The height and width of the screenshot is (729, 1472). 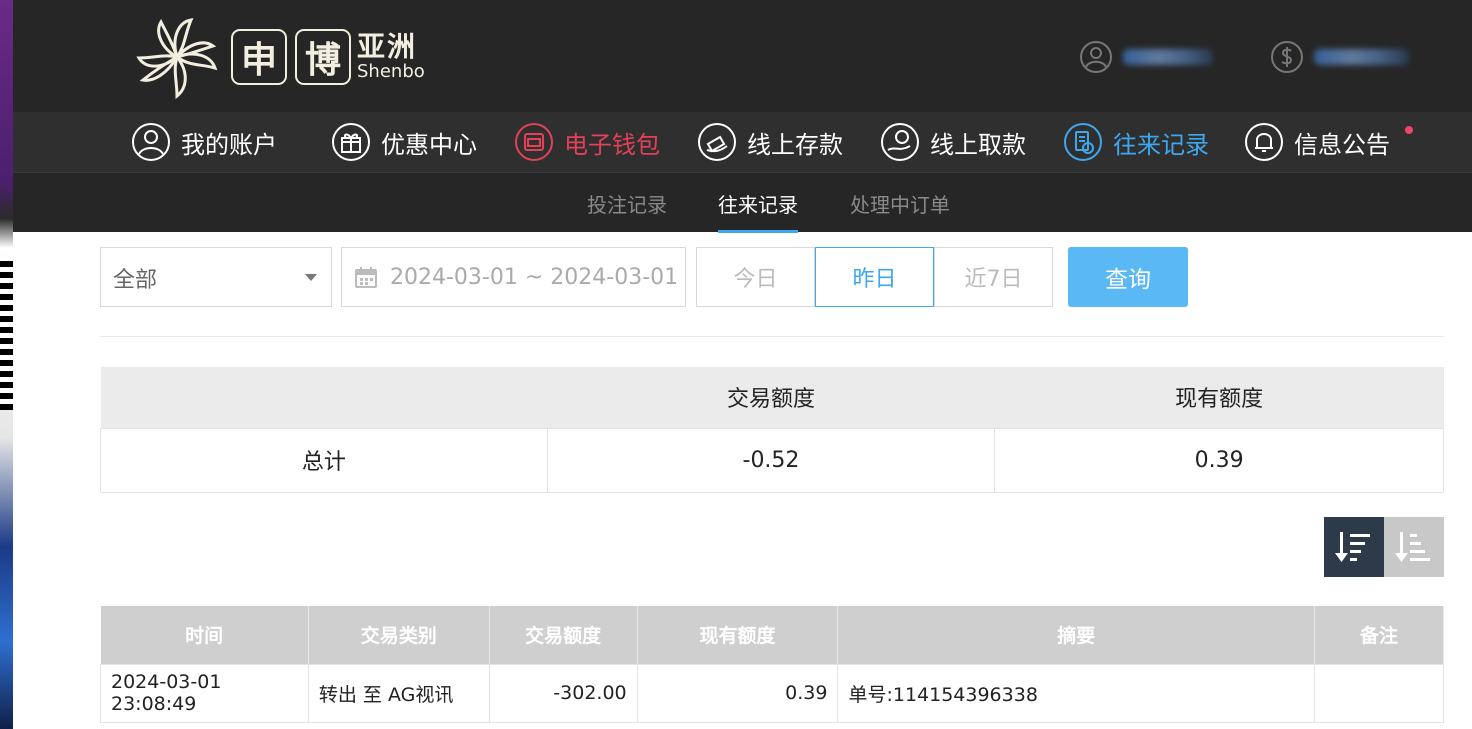 What do you see at coordinates (229, 144) in the screenshot?
I see `nav-label: 我的账户` at bounding box center [229, 144].